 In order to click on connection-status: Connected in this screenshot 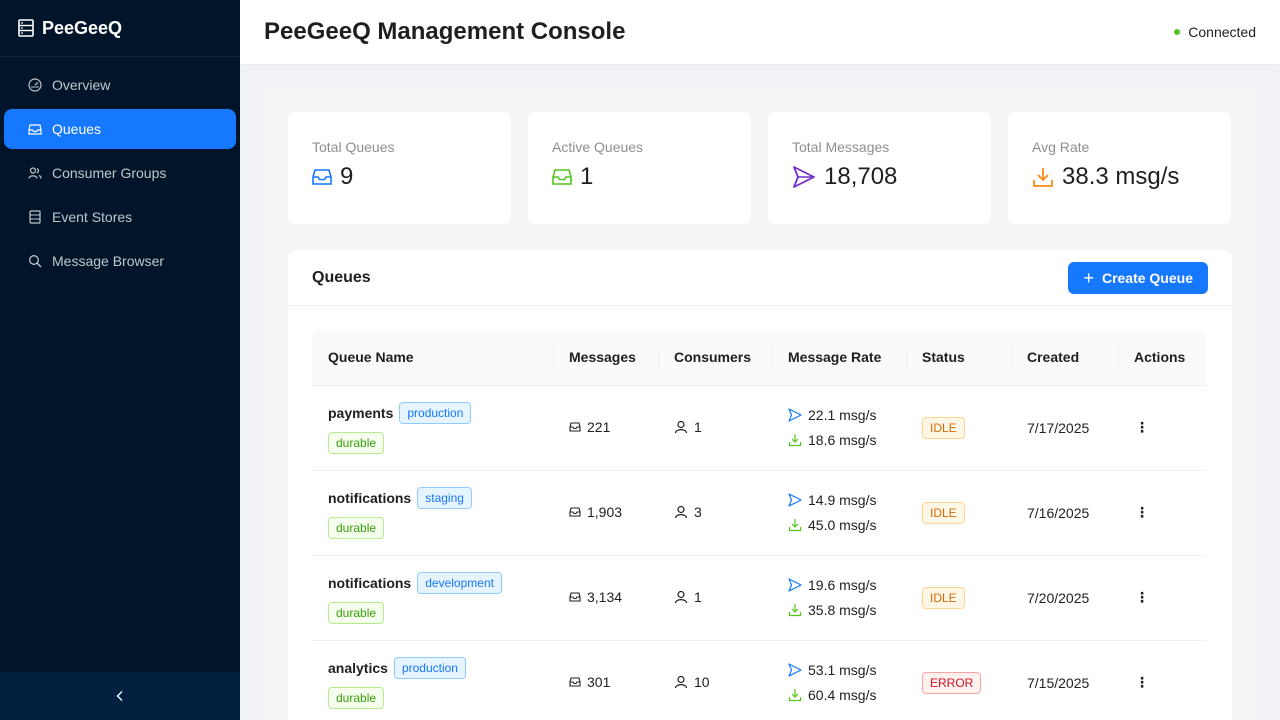, I will do `click(1215, 32)`.